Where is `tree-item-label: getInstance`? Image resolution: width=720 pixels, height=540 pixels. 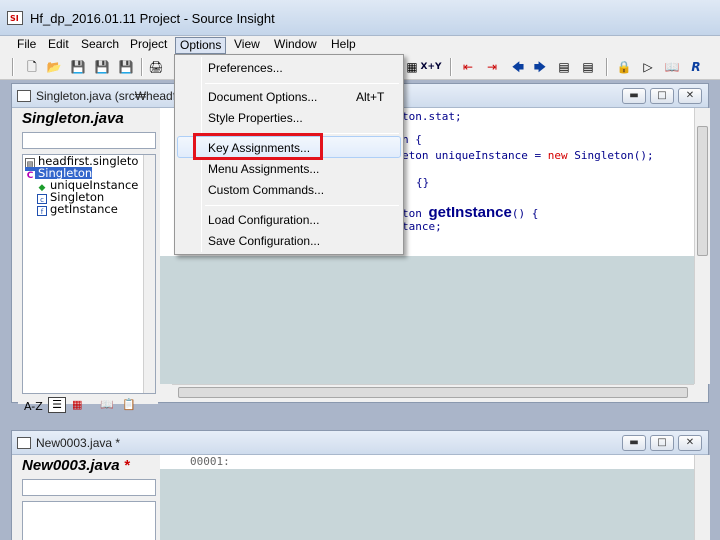 tree-item-label: getInstance is located at coordinates (84, 209).